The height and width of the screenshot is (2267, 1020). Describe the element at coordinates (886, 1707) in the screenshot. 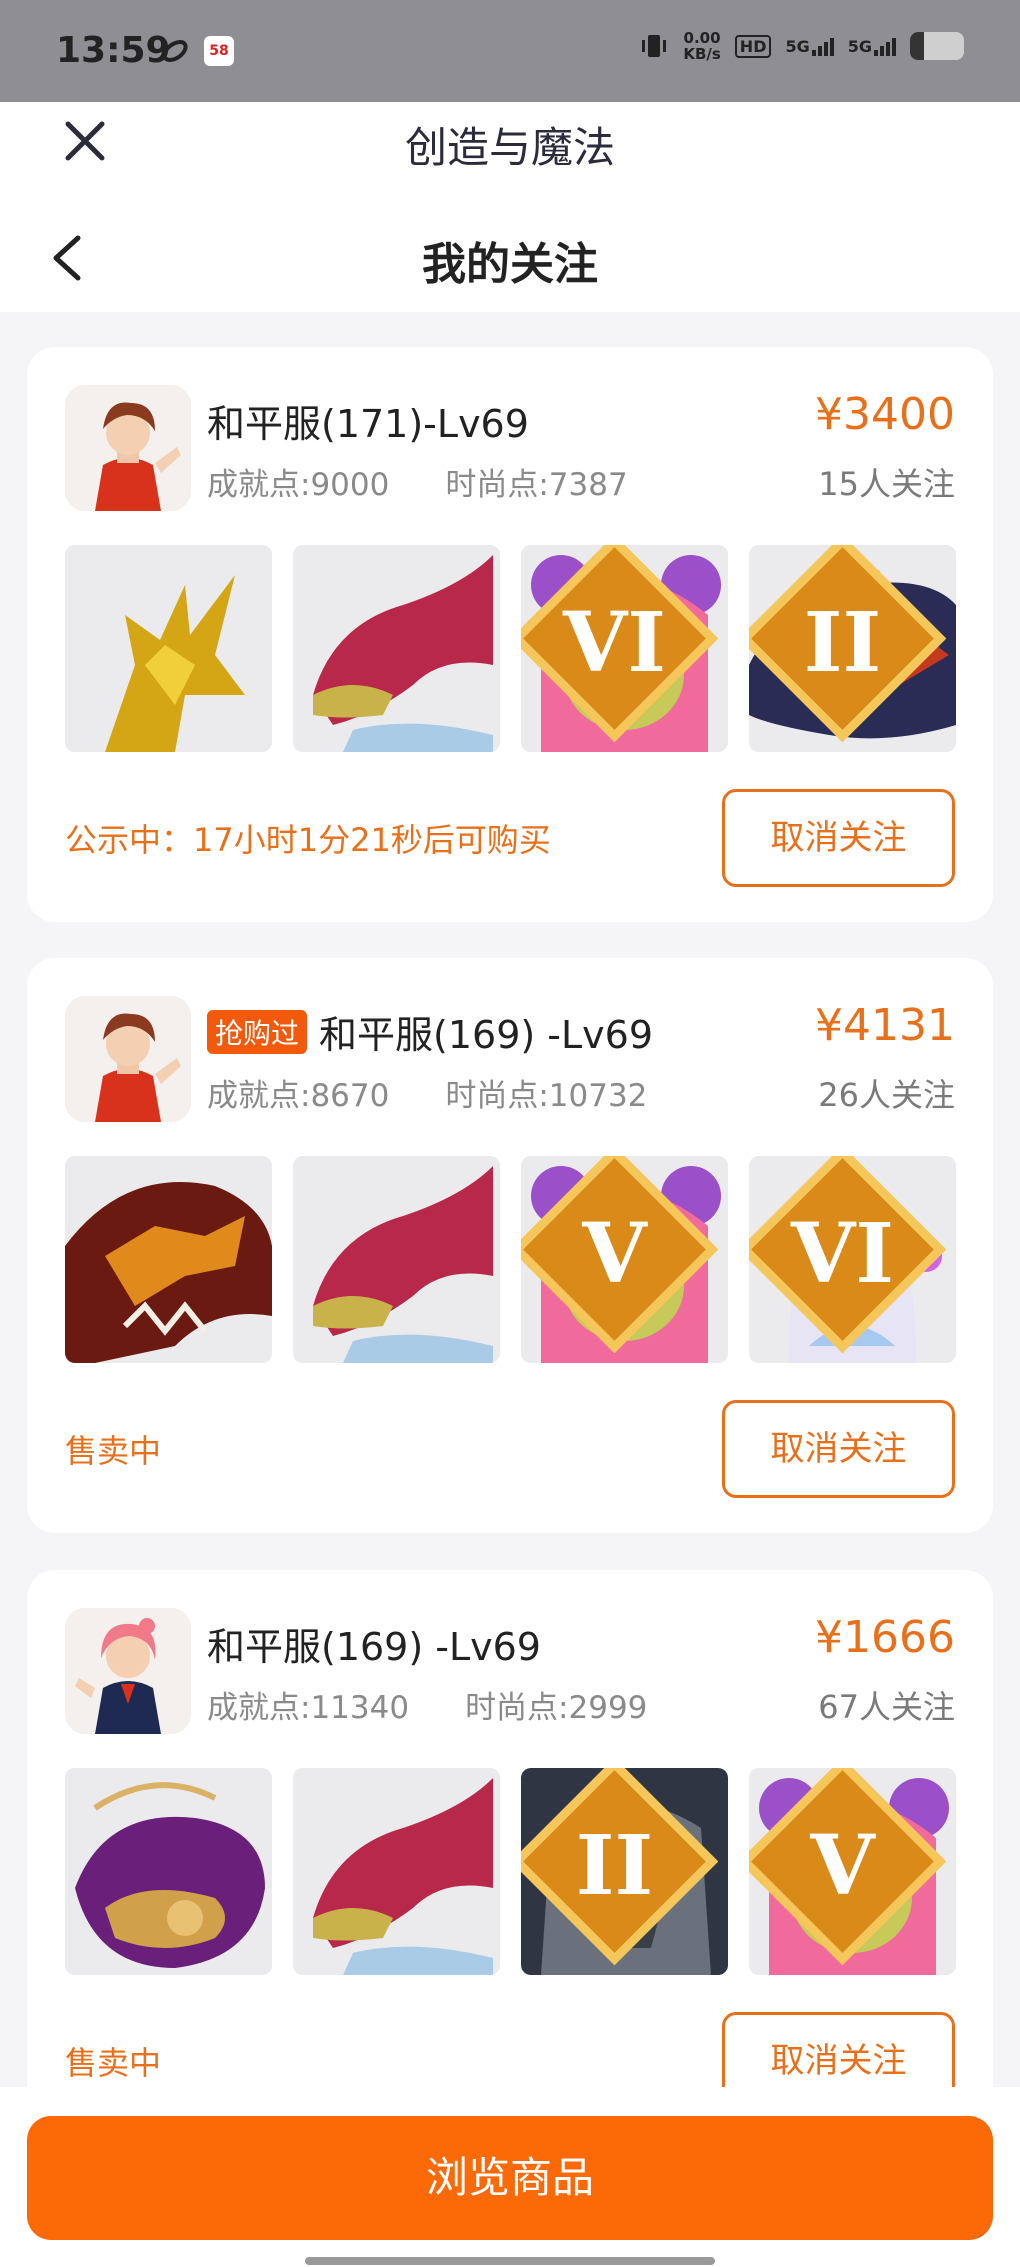

I see `follower-count: 67人关注` at that location.